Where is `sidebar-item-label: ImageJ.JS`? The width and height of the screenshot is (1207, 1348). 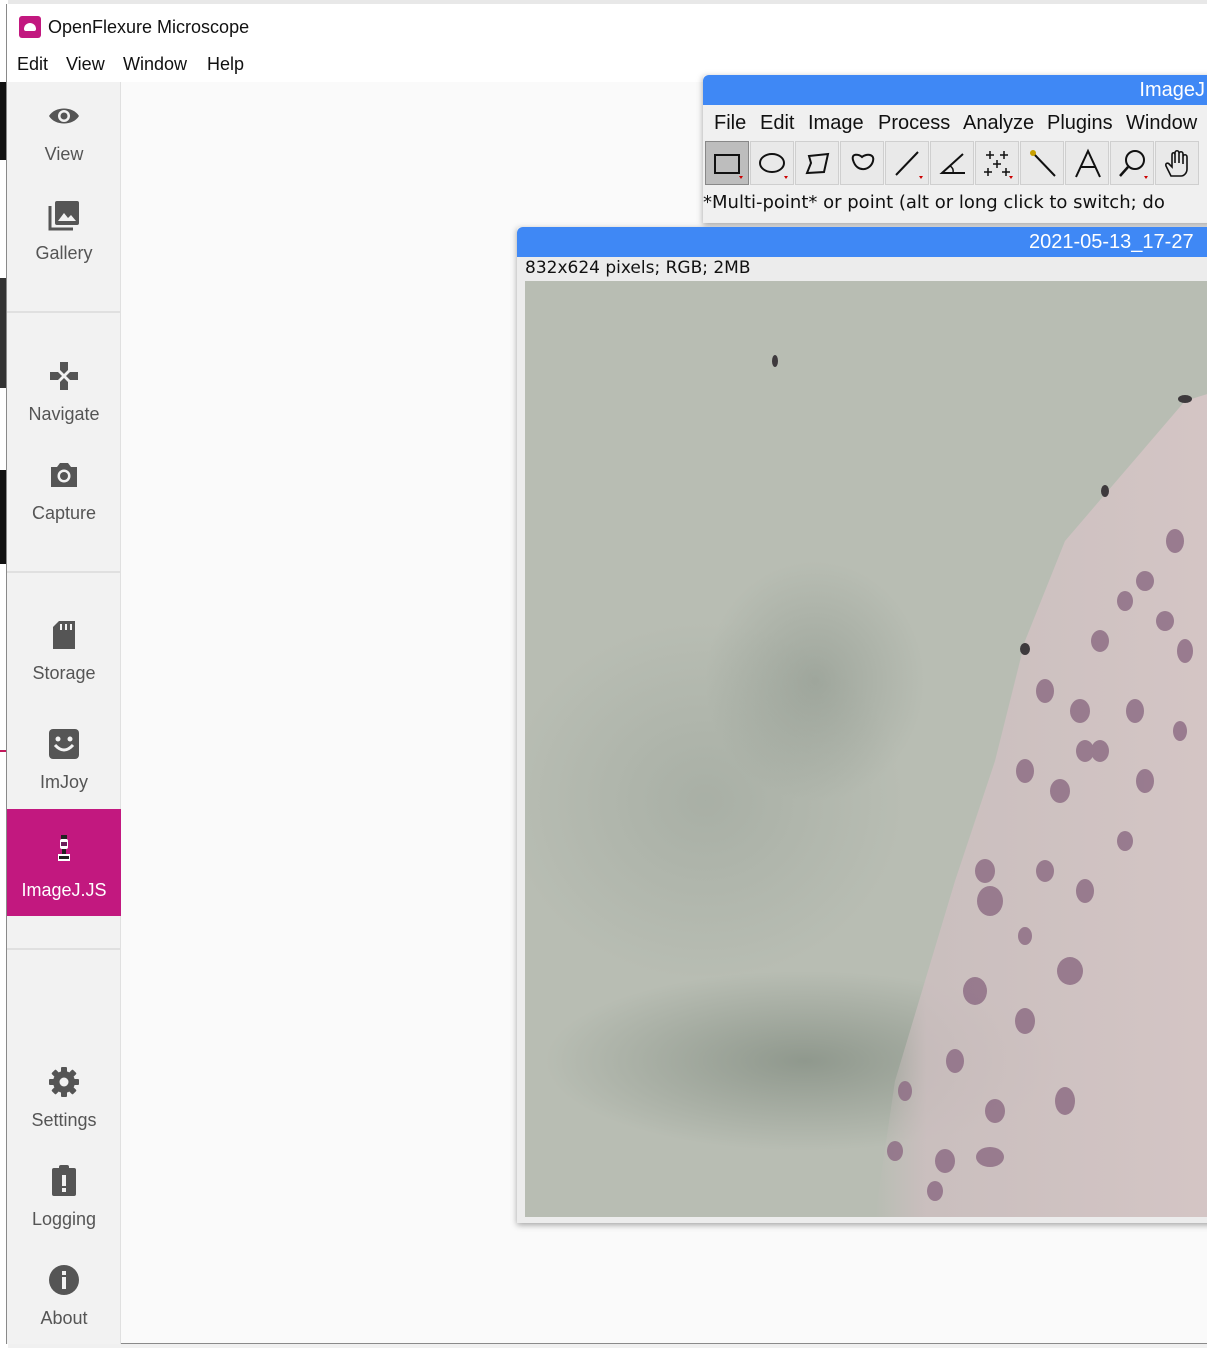
sidebar-item-label: ImageJ.JS is located at coordinates (64, 890).